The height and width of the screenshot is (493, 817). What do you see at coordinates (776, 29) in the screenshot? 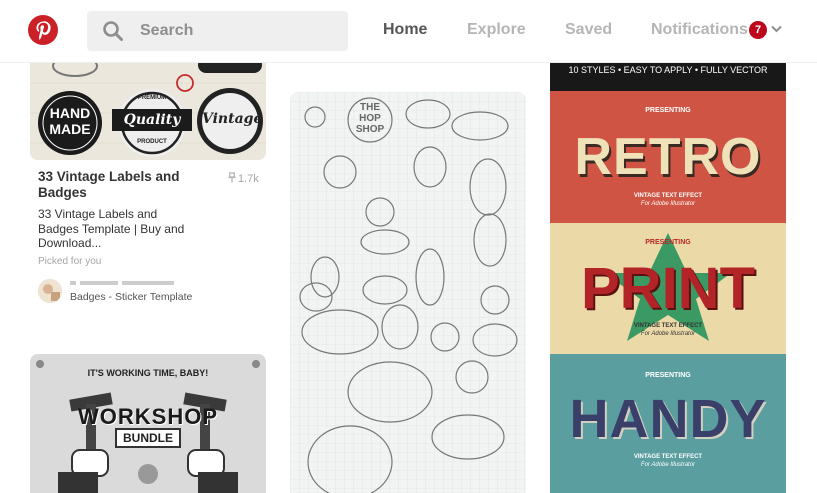
I see `chevron-down-icon` at bounding box center [776, 29].